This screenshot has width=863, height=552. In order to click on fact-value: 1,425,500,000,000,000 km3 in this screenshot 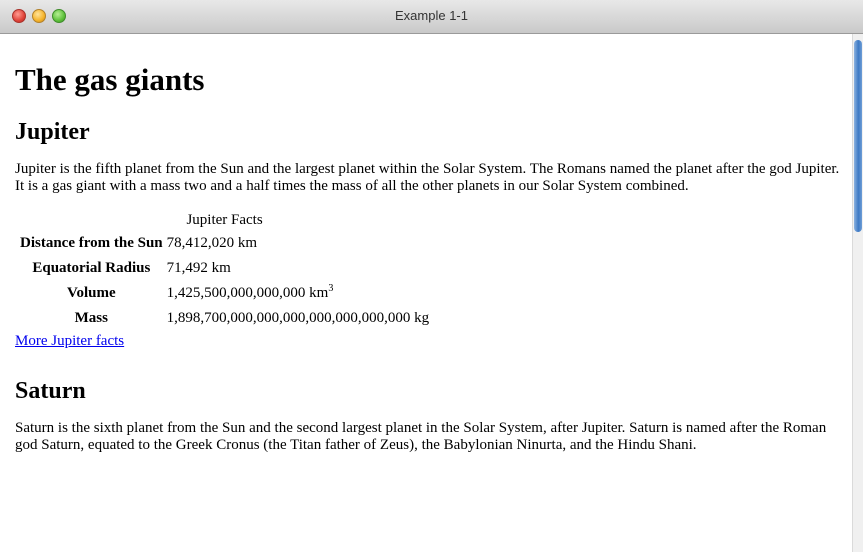, I will do `click(298, 293)`.